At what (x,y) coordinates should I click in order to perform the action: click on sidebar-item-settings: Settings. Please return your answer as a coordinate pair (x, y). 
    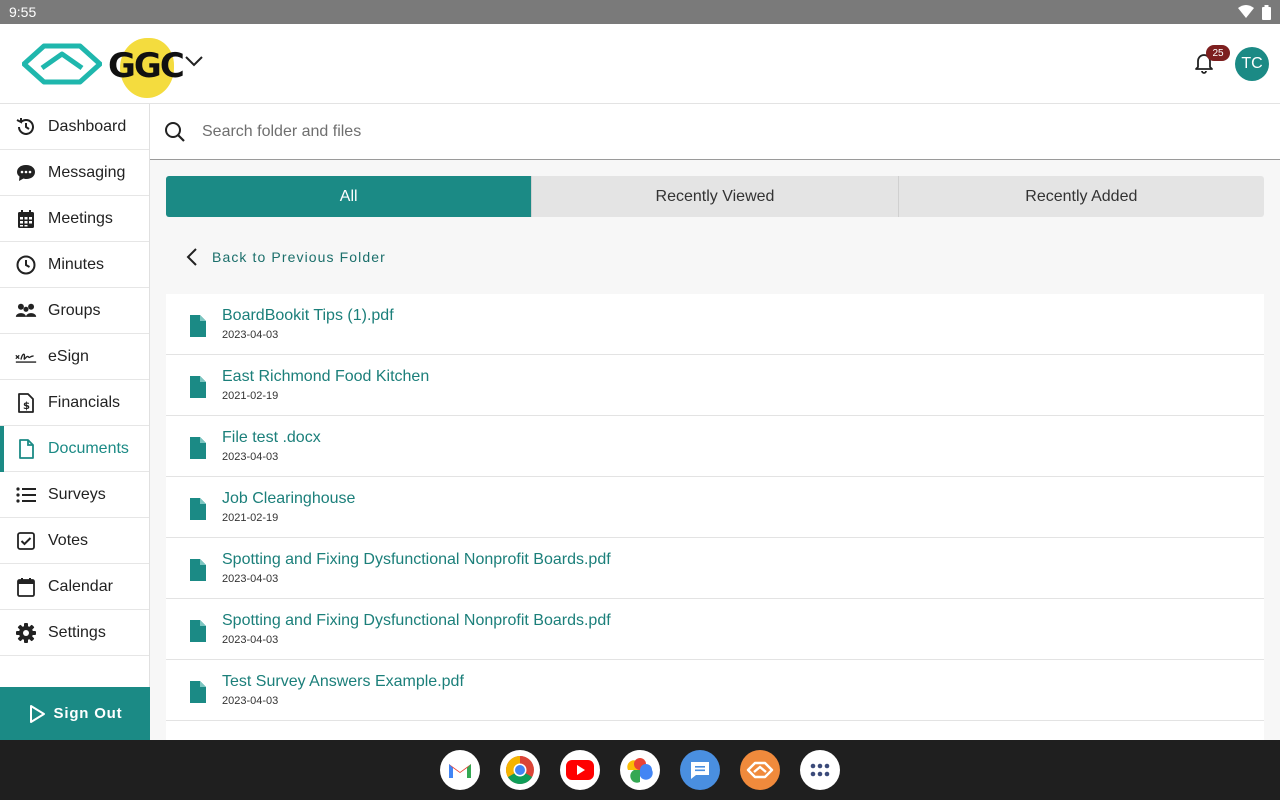
    Looking at the image, I should click on (74, 633).